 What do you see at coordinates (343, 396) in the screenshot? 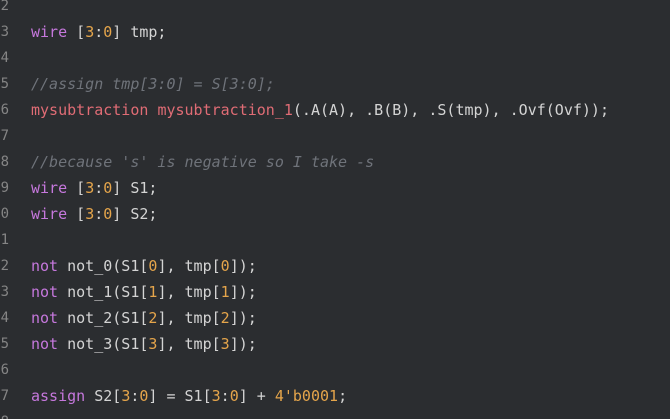
I see `code-text: ;` at bounding box center [343, 396].